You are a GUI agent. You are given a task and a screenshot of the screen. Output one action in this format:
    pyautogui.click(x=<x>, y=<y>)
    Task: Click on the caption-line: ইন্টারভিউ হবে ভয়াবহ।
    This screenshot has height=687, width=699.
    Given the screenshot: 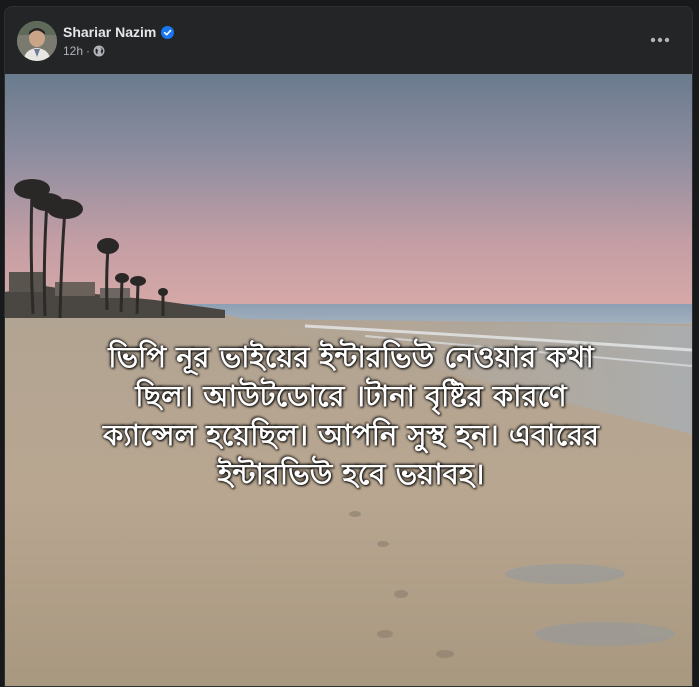 What is the action you would take?
    pyautogui.click(x=351, y=474)
    